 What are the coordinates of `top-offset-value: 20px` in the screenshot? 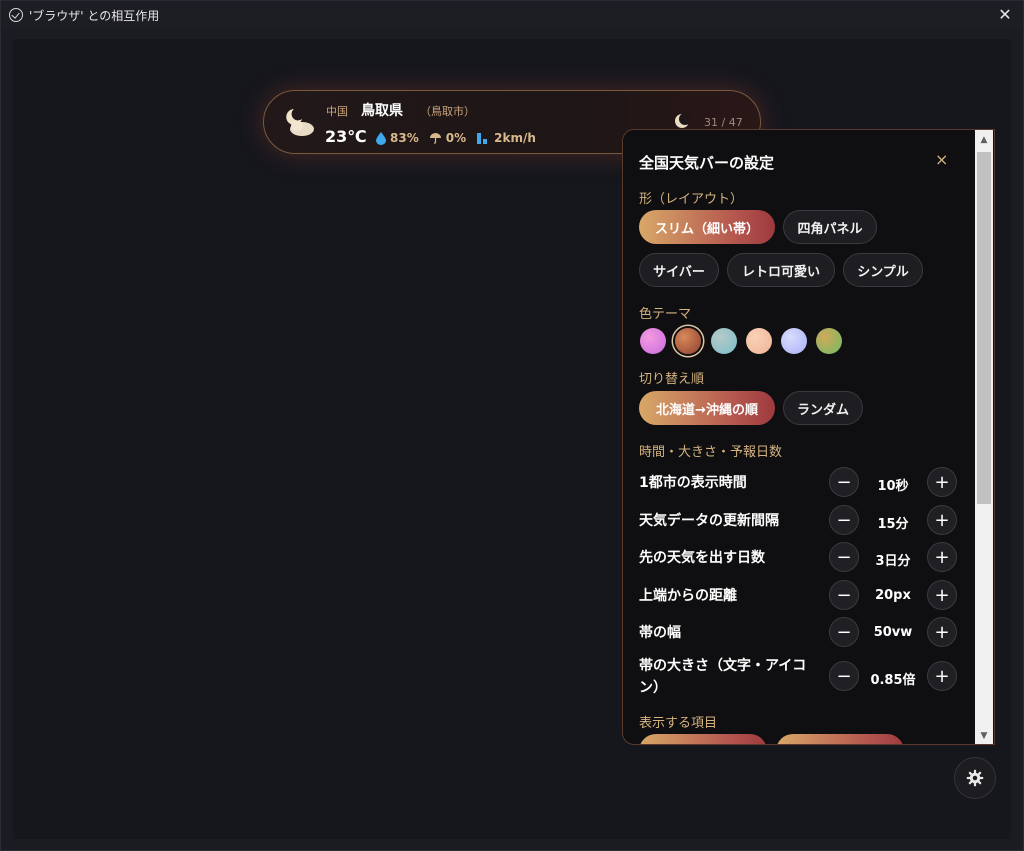 It's located at (893, 595).